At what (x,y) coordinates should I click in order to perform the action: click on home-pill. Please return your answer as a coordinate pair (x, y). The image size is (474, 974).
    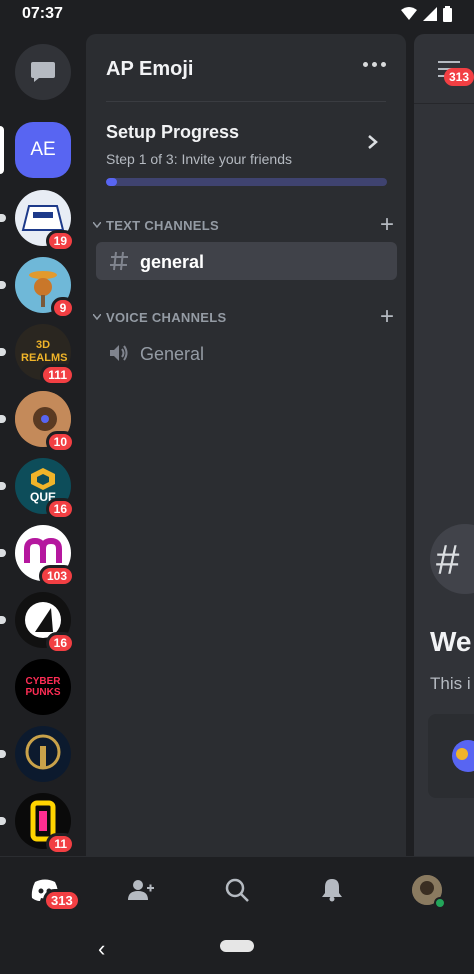
    Looking at the image, I should click on (237, 946).